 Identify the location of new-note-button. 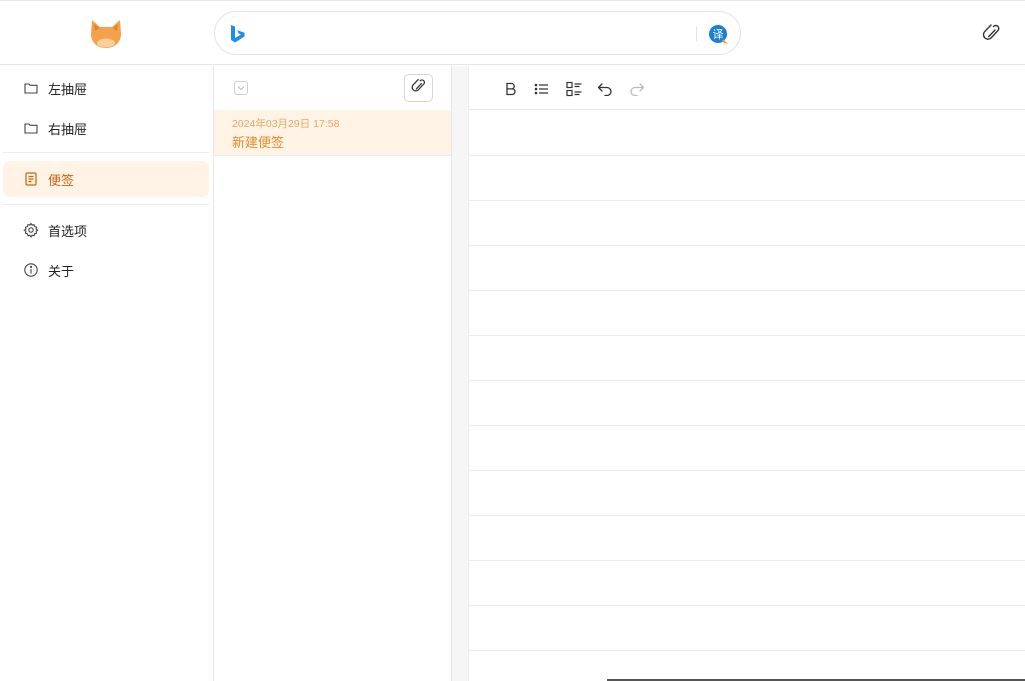
(418, 88).